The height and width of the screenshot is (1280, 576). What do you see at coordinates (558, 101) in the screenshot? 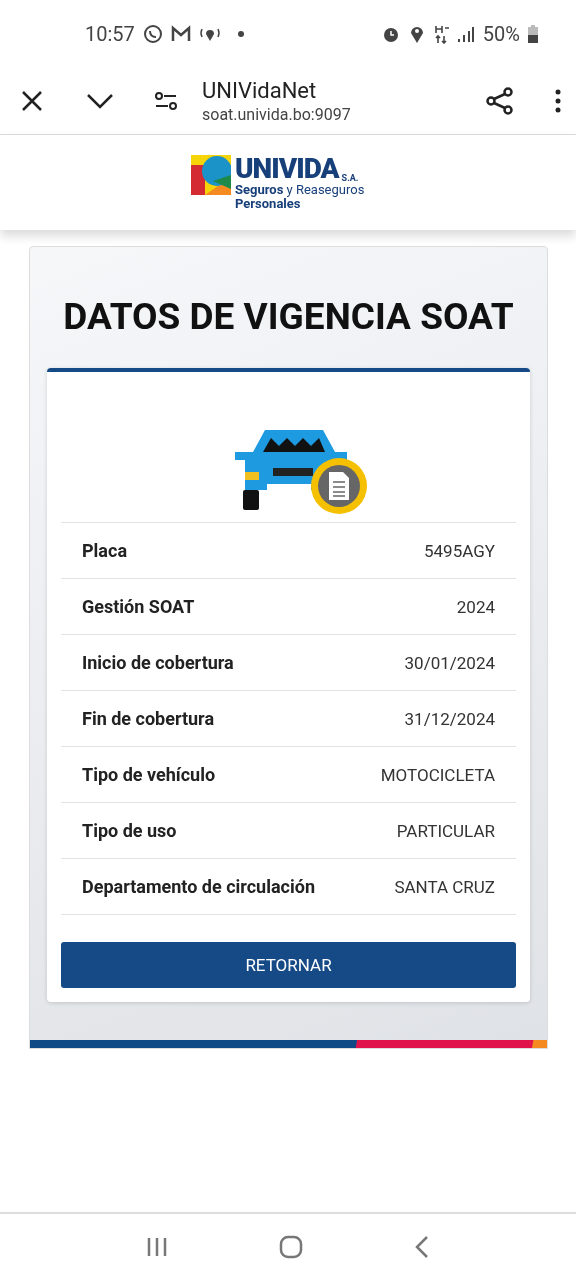
I see `more-icon` at bounding box center [558, 101].